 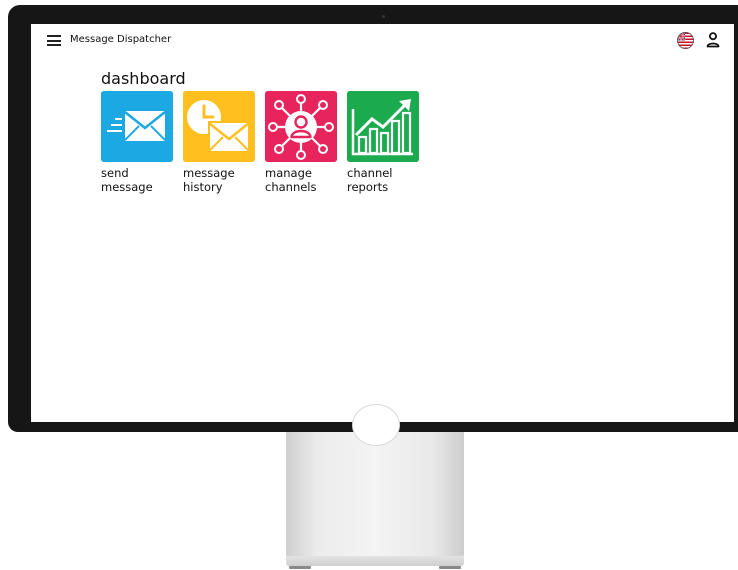 What do you see at coordinates (127, 180) in the screenshot?
I see `tile-label: send message` at bounding box center [127, 180].